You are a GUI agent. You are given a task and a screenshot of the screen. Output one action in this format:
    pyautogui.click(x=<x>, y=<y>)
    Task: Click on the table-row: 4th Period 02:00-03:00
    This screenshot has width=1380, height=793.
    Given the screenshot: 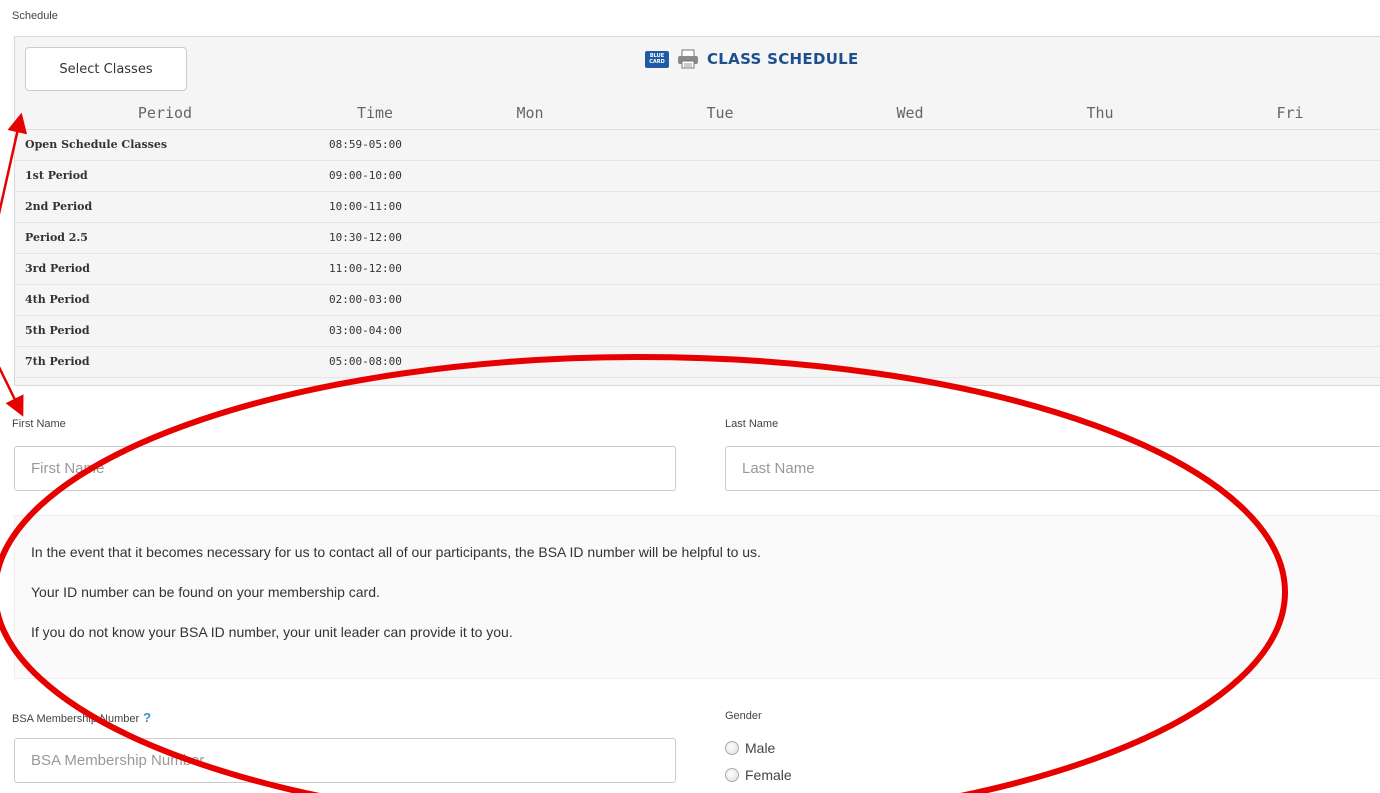 What is the action you would take?
    pyautogui.click(x=697, y=300)
    